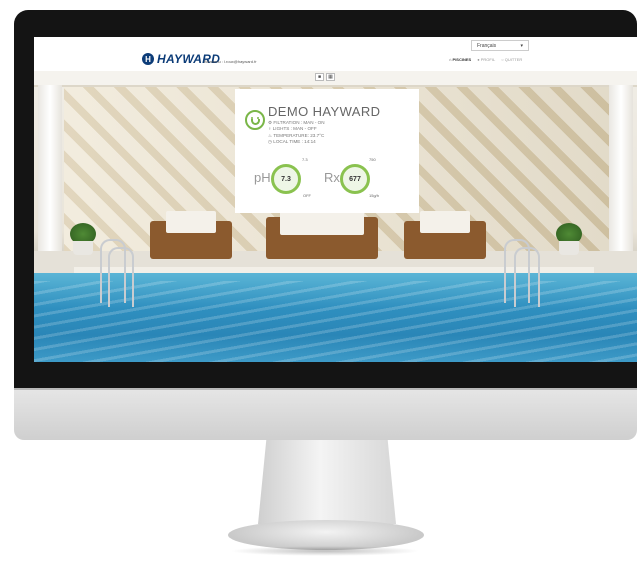 The height and width of the screenshot is (561, 637). Describe the element at coordinates (327, 482) in the screenshot. I see `monitor-stand-neck` at that location.